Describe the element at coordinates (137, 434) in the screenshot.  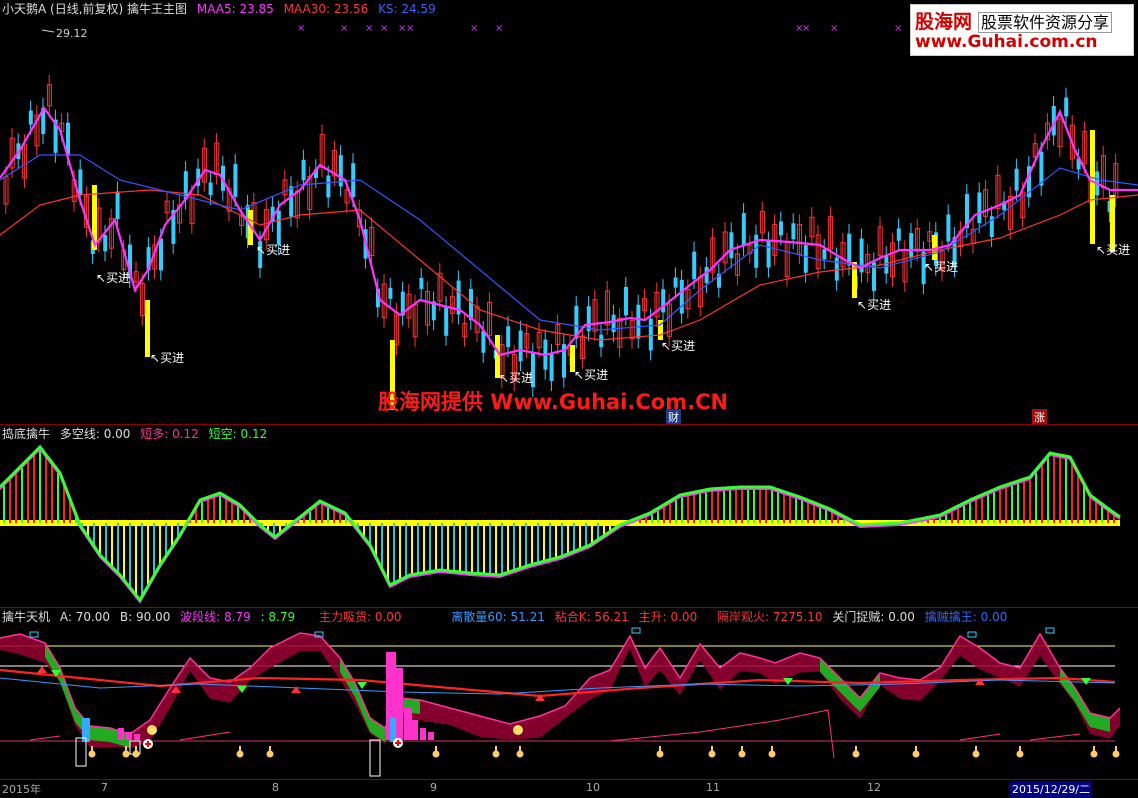
I see `mid-header: 捣底擒牛 多空线: 0.00 短多: 0.12 短空: 0.12` at that location.